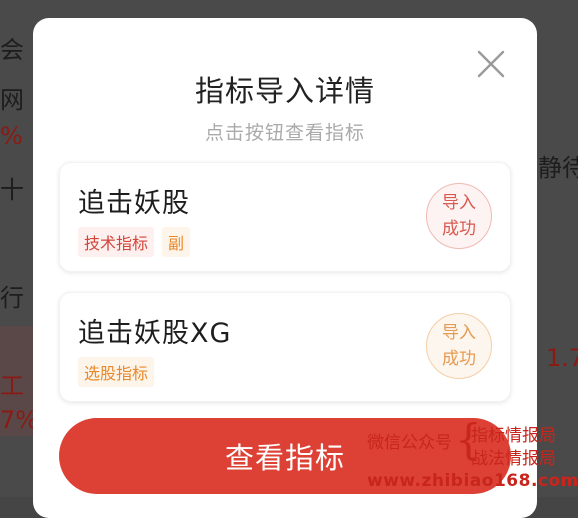 Image resolution: width=578 pixels, height=518 pixels. Describe the element at coordinates (155, 333) in the screenshot. I see `indicator-name: 追击妖股XG` at that location.